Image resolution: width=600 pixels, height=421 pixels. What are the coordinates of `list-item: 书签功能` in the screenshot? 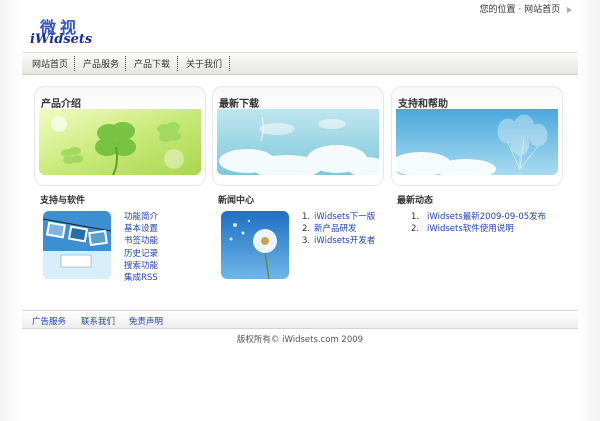 It's located at (141, 241).